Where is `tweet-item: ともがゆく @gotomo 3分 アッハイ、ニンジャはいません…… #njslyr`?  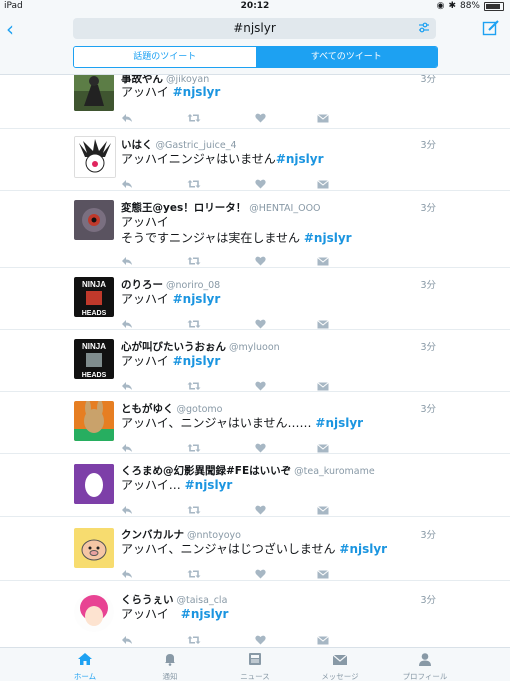
tweet-item: ともがゆく @gotomo 3分 アッハイ、ニンジャはいません…… #njslyr is located at coordinates (255, 422).